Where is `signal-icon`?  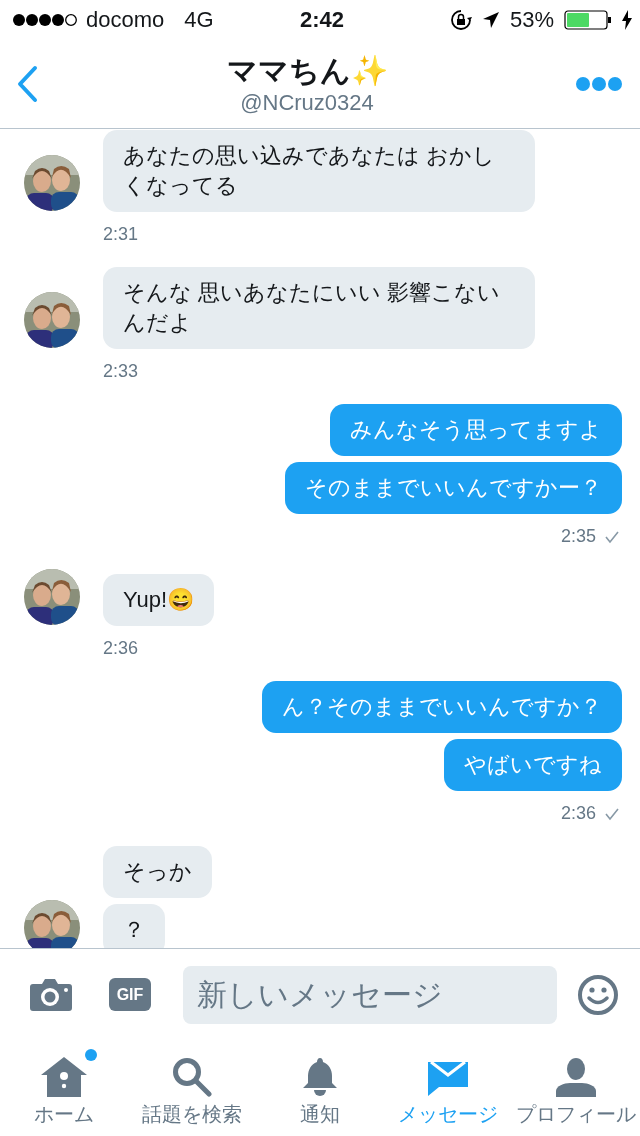
signal-icon is located at coordinates (46, 20).